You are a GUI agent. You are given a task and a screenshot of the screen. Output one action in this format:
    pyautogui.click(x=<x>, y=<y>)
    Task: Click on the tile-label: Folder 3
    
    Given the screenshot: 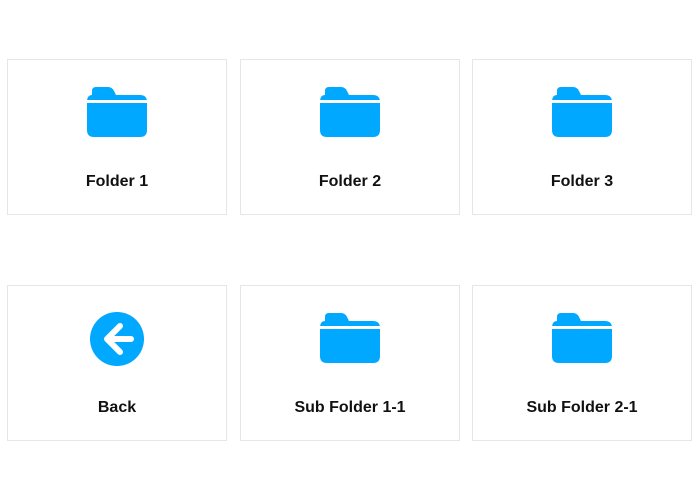 What is the action you would take?
    pyautogui.click(x=582, y=181)
    